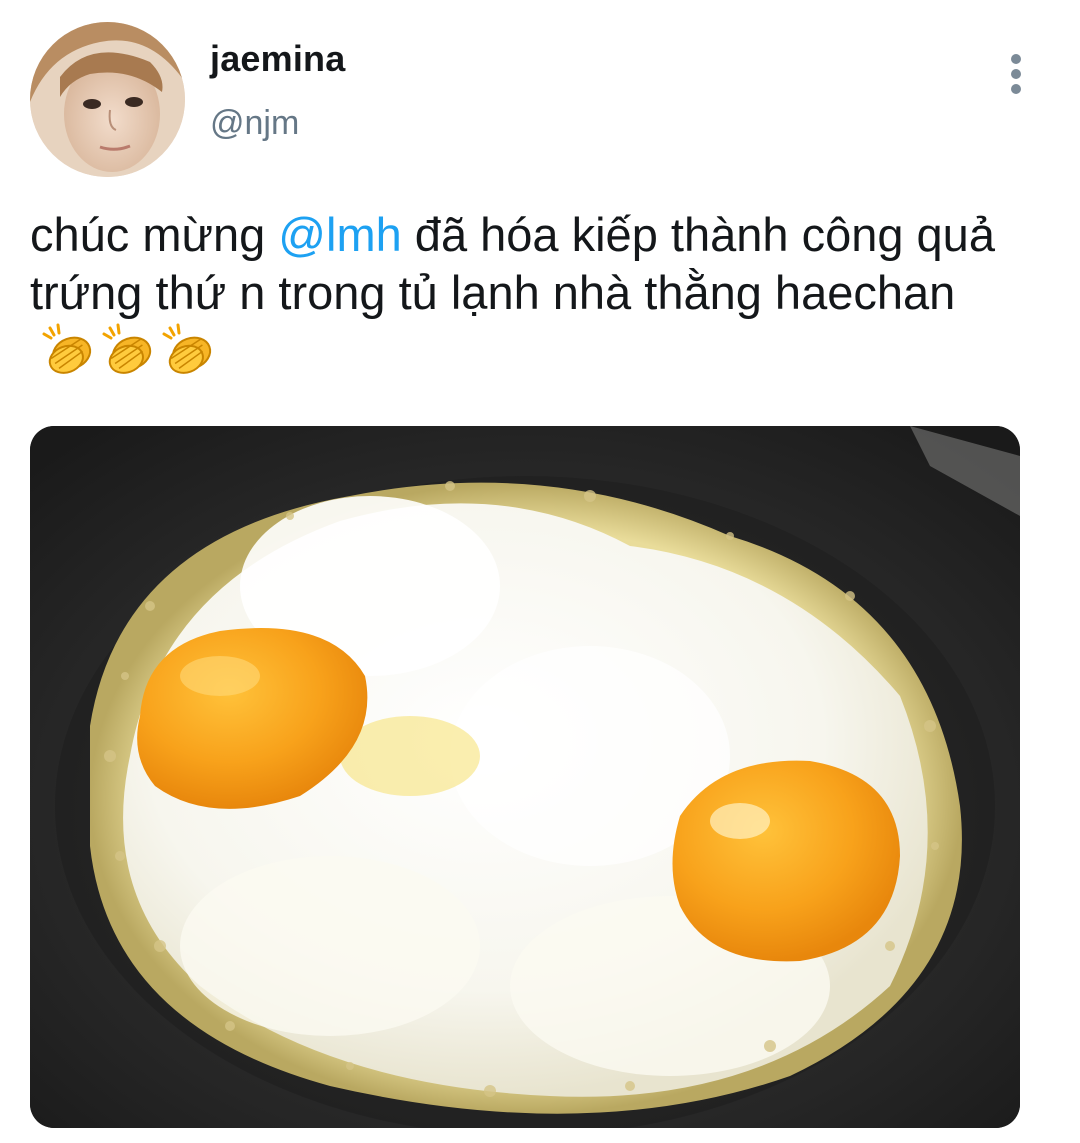  I want to click on more-vertical-icon, so click(1016, 74).